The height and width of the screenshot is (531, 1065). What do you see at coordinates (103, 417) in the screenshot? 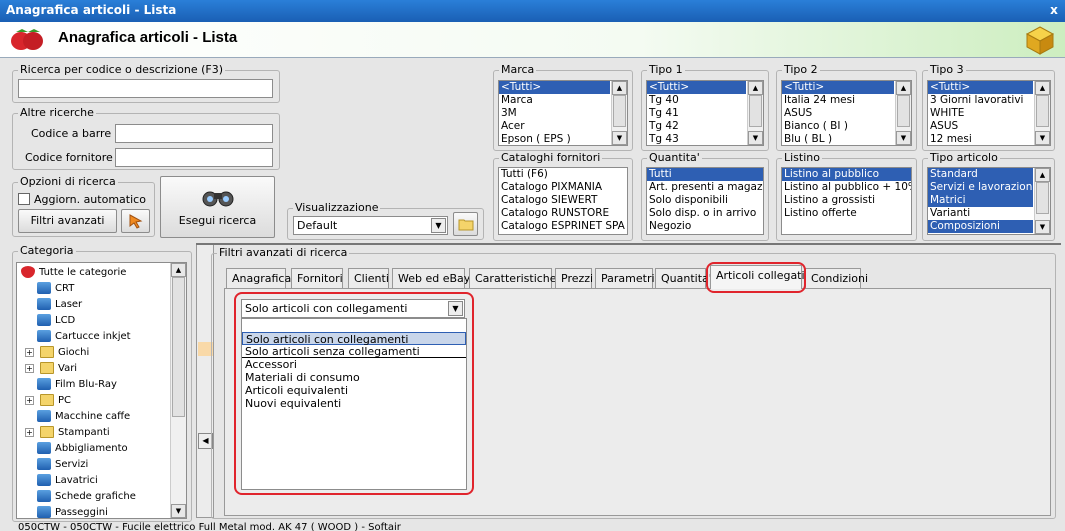
I see `tree-item: Macchine caffe` at bounding box center [103, 417].